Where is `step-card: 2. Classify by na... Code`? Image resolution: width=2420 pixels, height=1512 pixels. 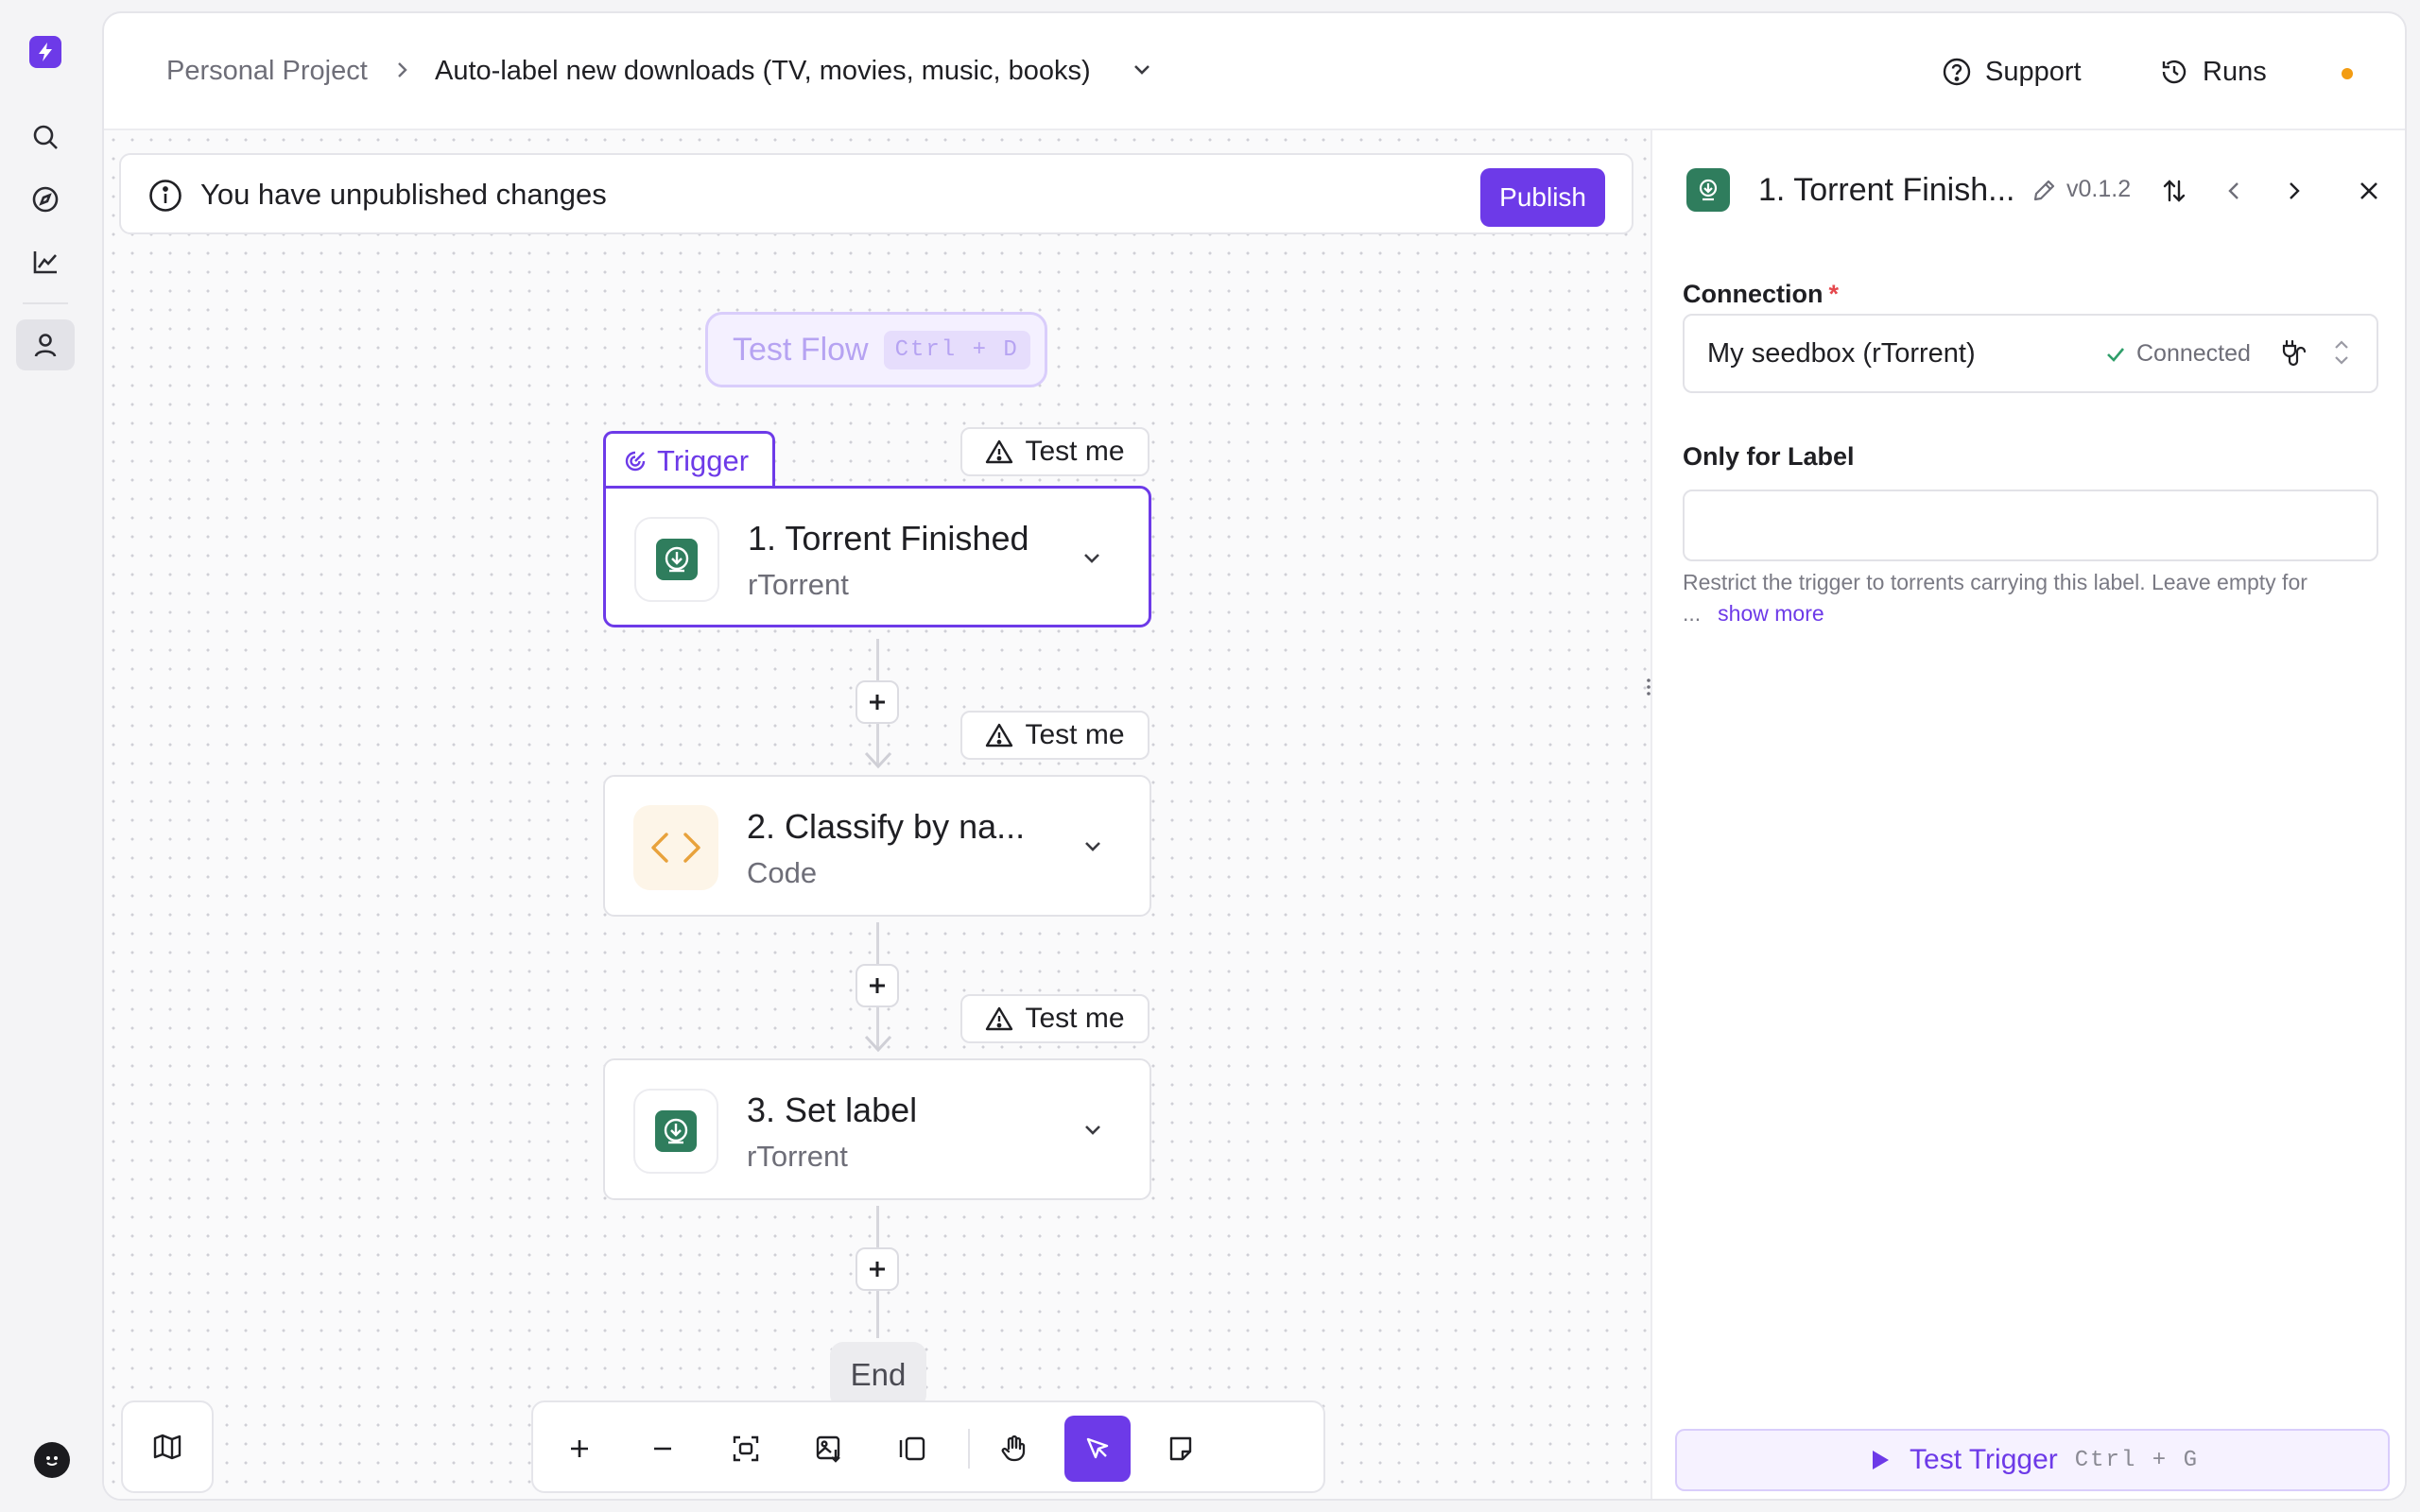
step-card: 2. Classify by na... Code is located at coordinates (877, 846).